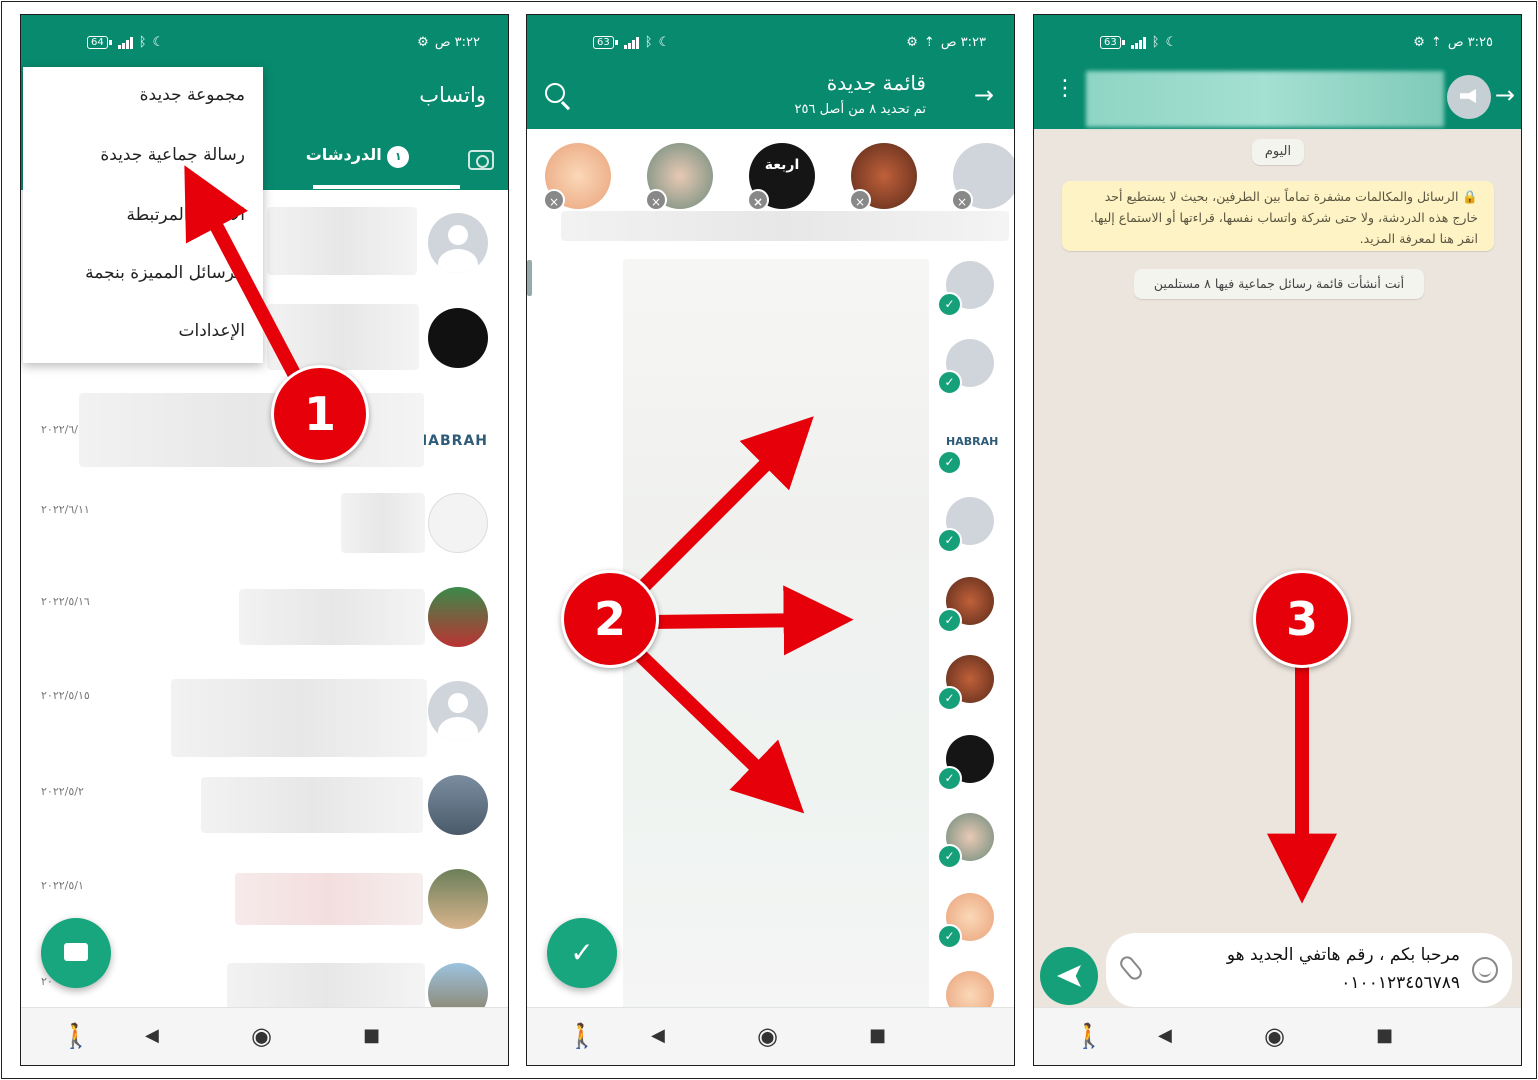 Image resolution: width=1538 pixels, height=1080 pixels. What do you see at coordinates (452, 95) in the screenshot?
I see `app-title: واتساب` at bounding box center [452, 95].